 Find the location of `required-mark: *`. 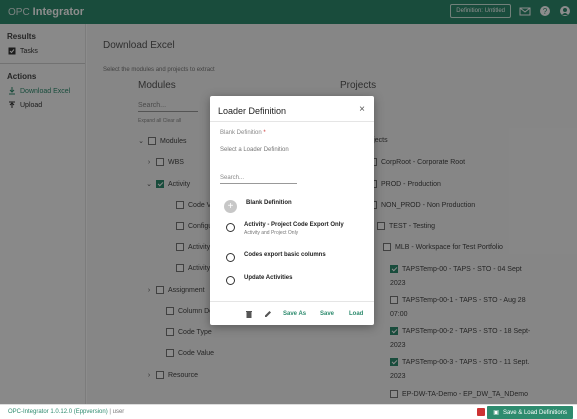

required-mark: * is located at coordinates (264, 133).